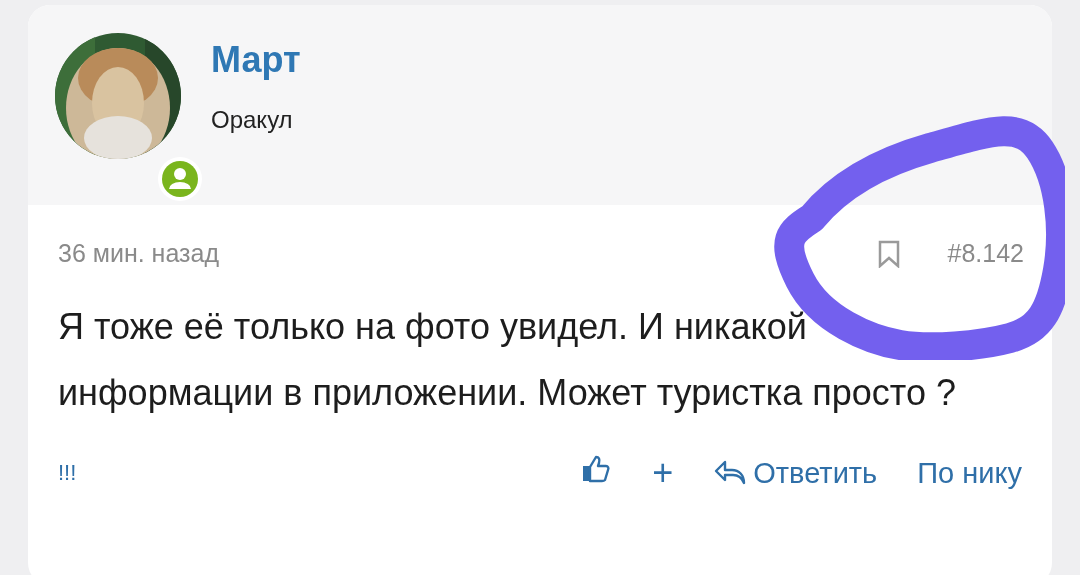 This screenshot has height=575, width=1080. I want to click on post-number: #8.142, so click(985, 253).